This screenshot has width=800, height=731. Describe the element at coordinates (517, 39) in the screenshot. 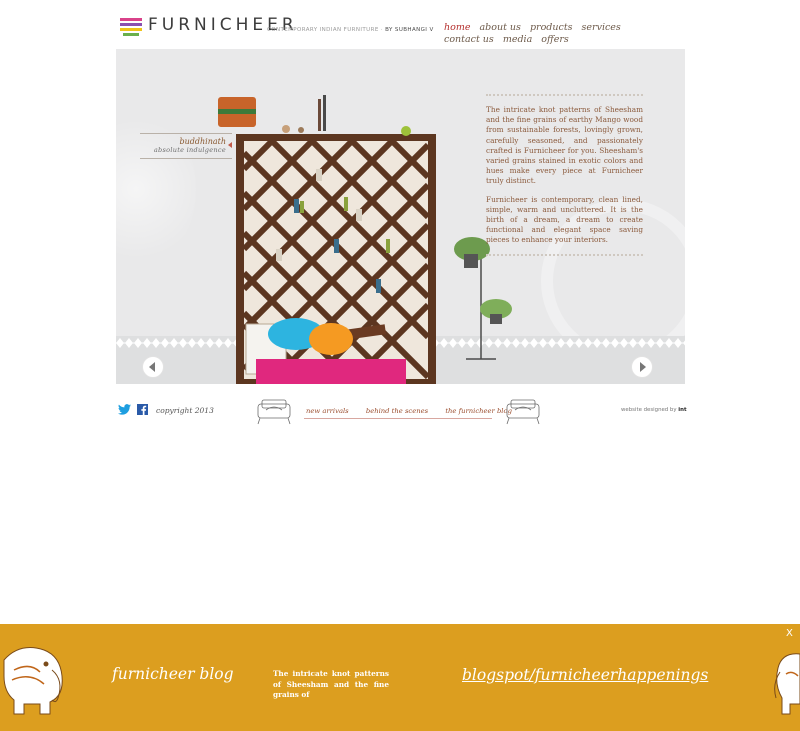

I see `nav-item-media: media` at that location.